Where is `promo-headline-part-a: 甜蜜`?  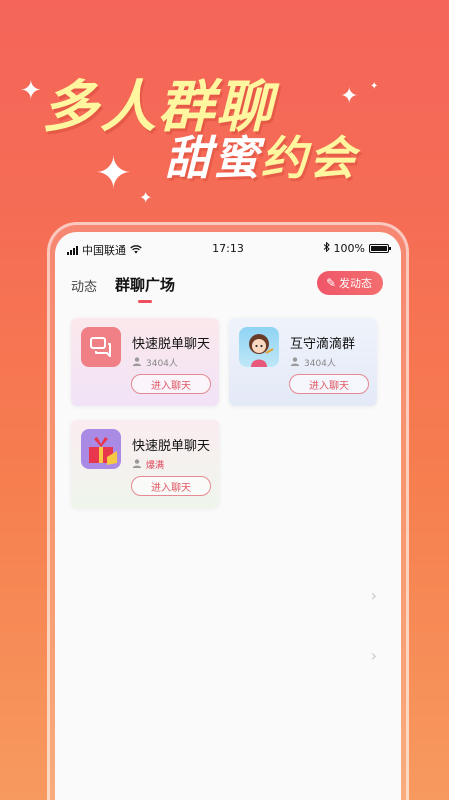
promo-headline-part-a: 甜蜜 is located at coordinates (213, 158).